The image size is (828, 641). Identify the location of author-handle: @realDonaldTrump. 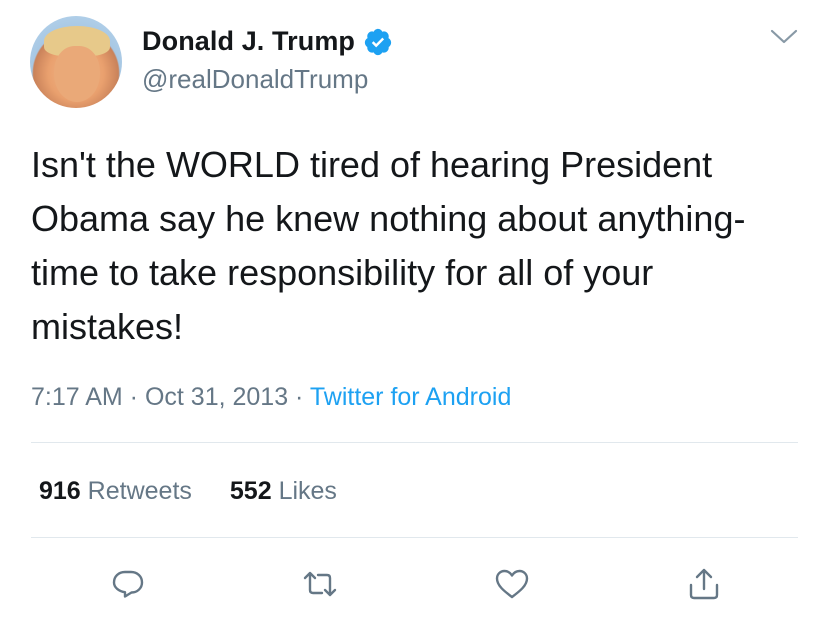
(255, 79).